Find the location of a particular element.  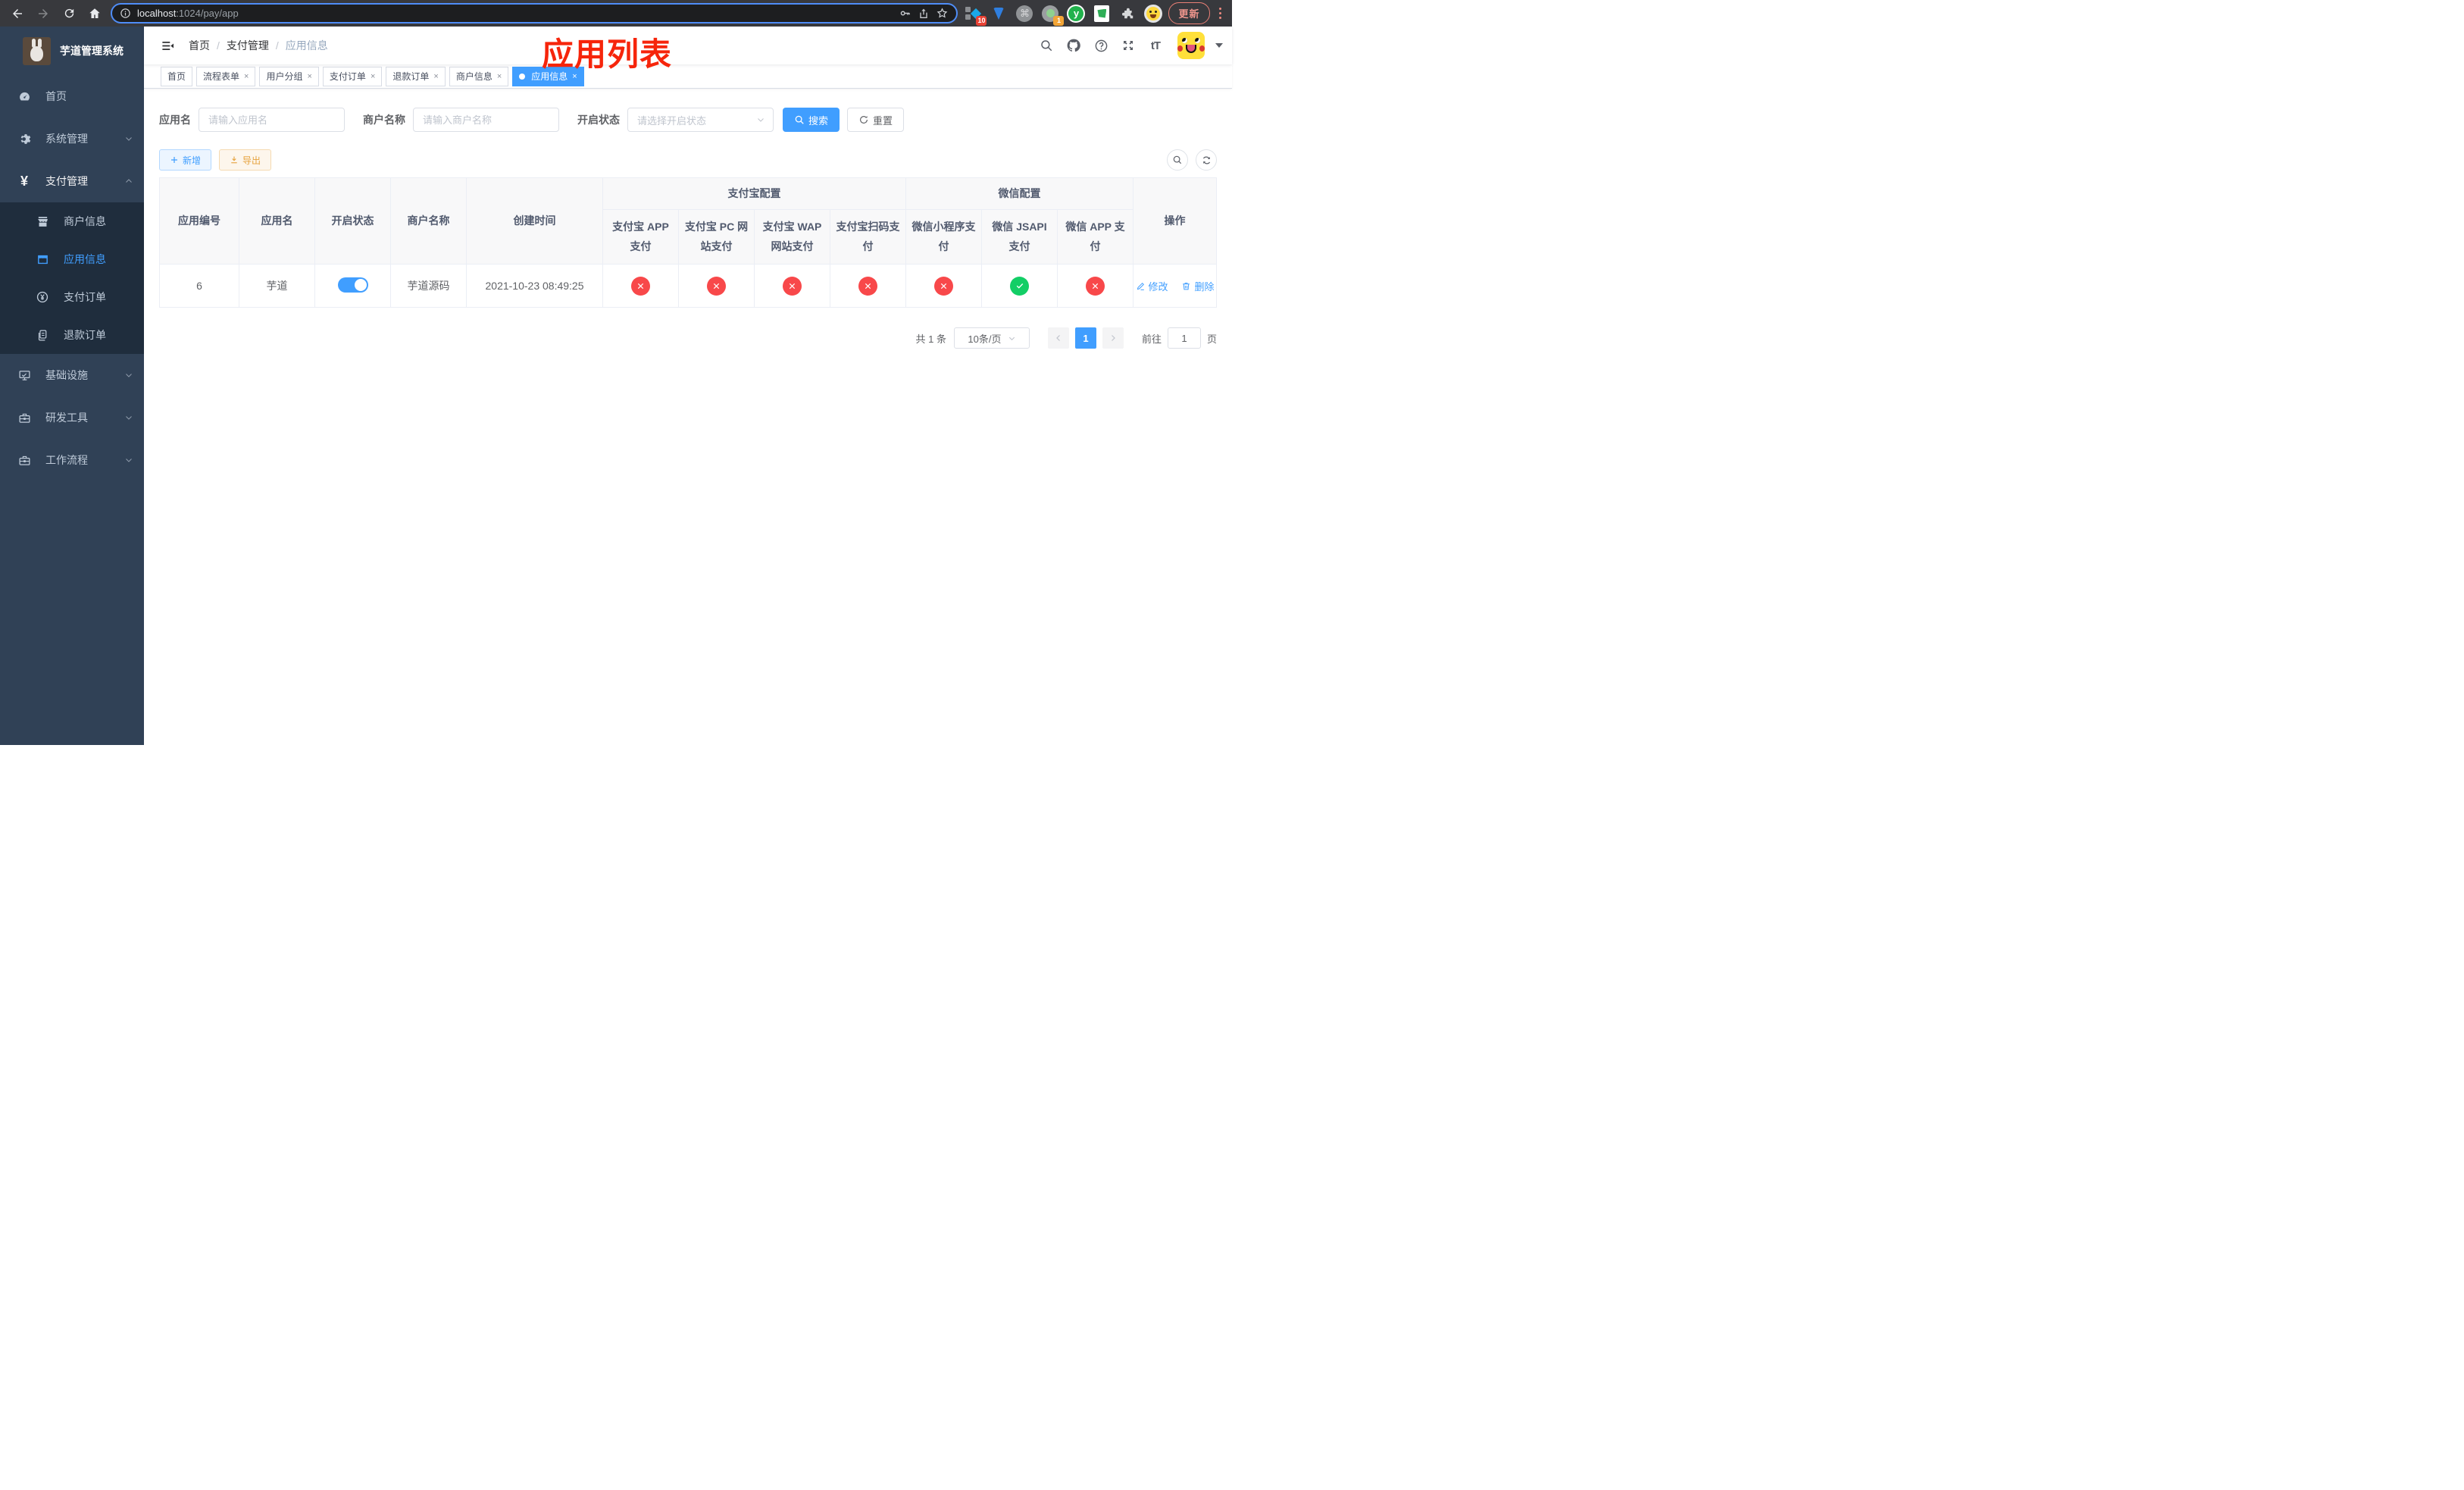

site-info-icon is located at coordinates (125, 14).